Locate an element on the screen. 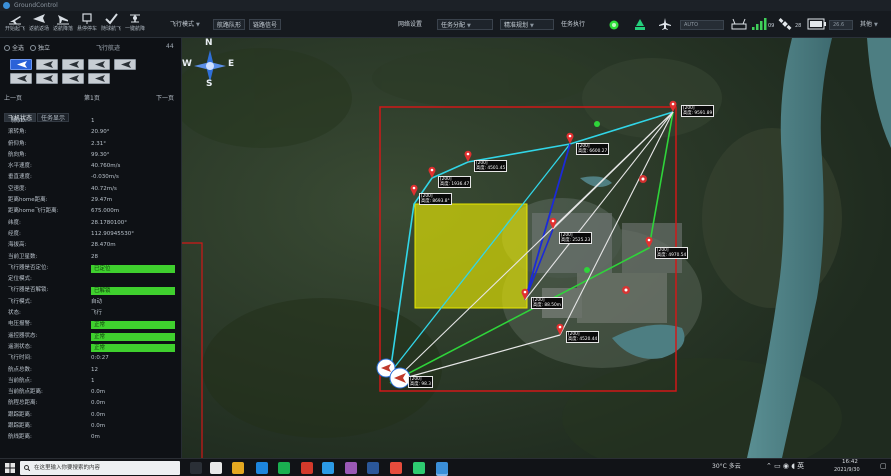 The height and width of the screenshot is (476, 891). status-key: 遥控器状态: is located at coordinates (23, 335).